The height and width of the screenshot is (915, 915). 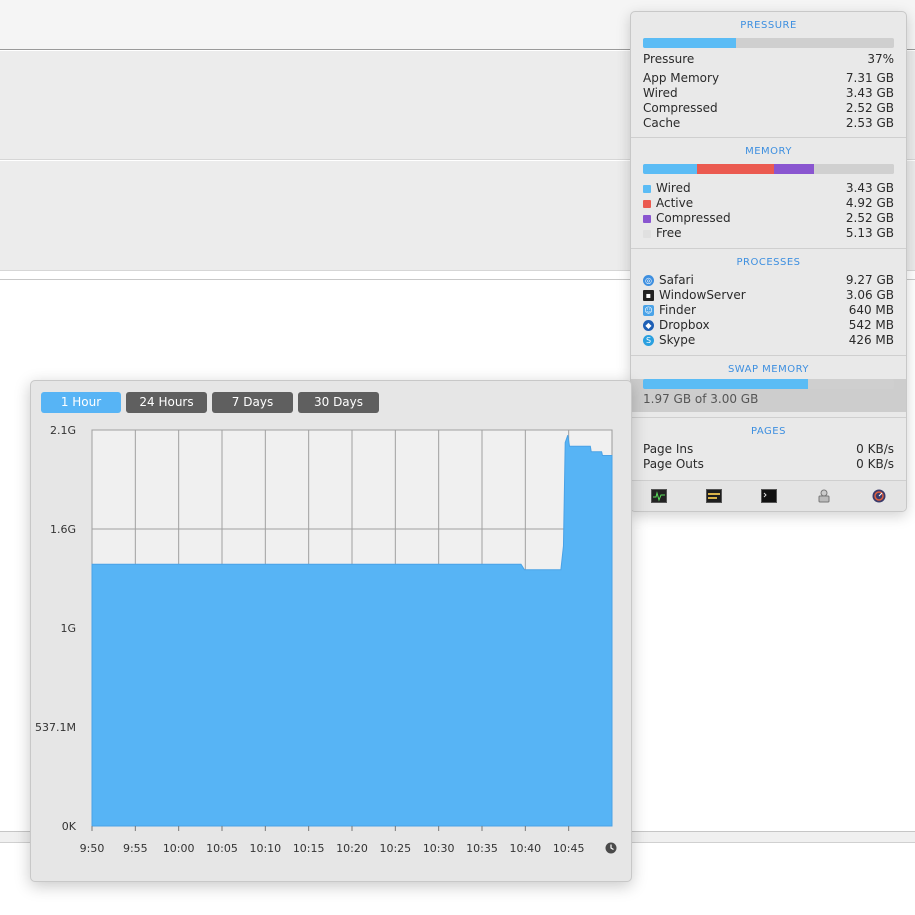 I want to click on time-range-tabs: 1 Hour 24 Hours 7 Days 30 Days, so click(x=210, y=402).